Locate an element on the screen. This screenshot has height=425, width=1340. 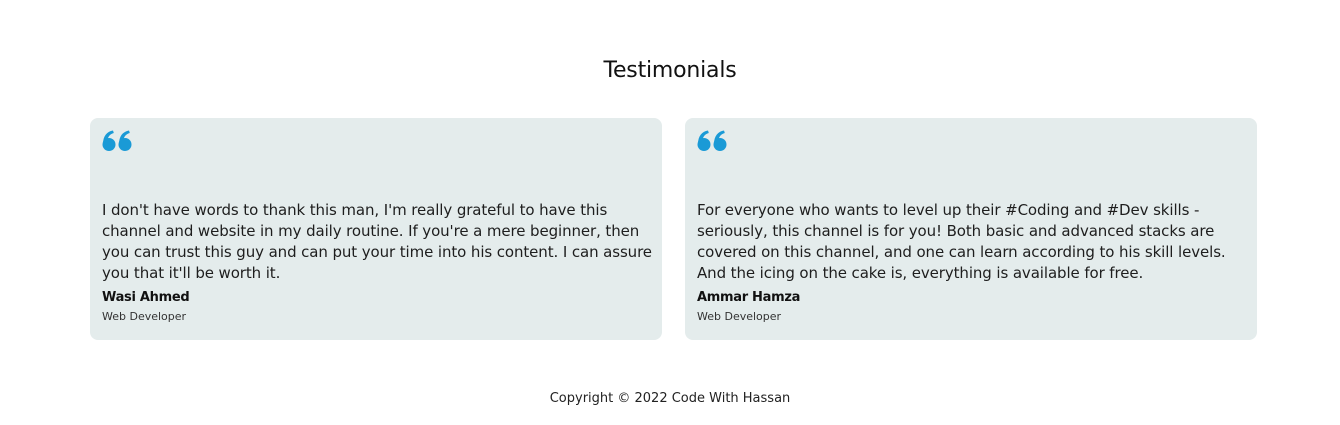
footer-copyright: Copyright © 2022 Code With Hassan is located at coordinates (670, 398).